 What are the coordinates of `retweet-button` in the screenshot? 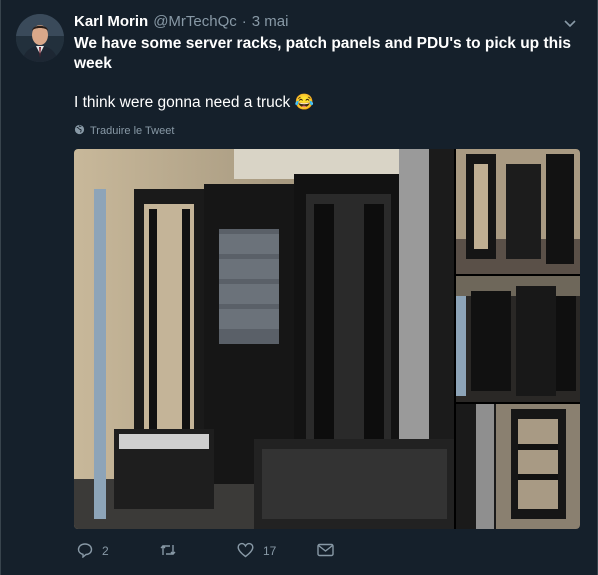 It's located at (172, 551).